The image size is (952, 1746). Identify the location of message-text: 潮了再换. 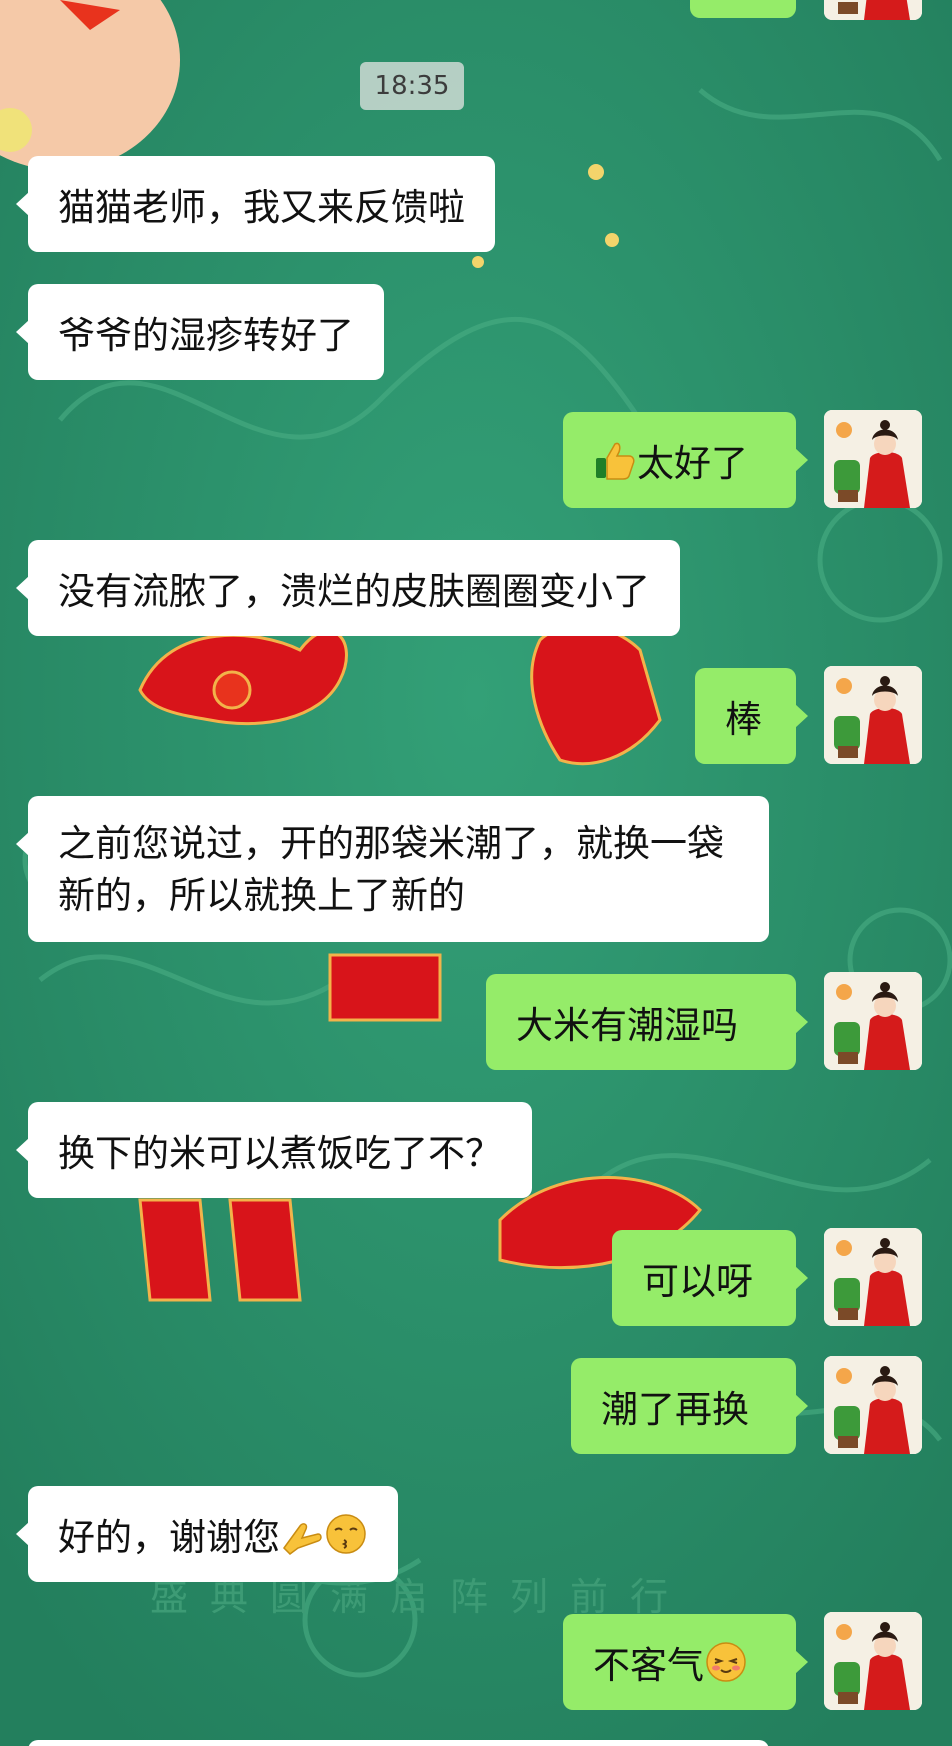
(675, 1409).